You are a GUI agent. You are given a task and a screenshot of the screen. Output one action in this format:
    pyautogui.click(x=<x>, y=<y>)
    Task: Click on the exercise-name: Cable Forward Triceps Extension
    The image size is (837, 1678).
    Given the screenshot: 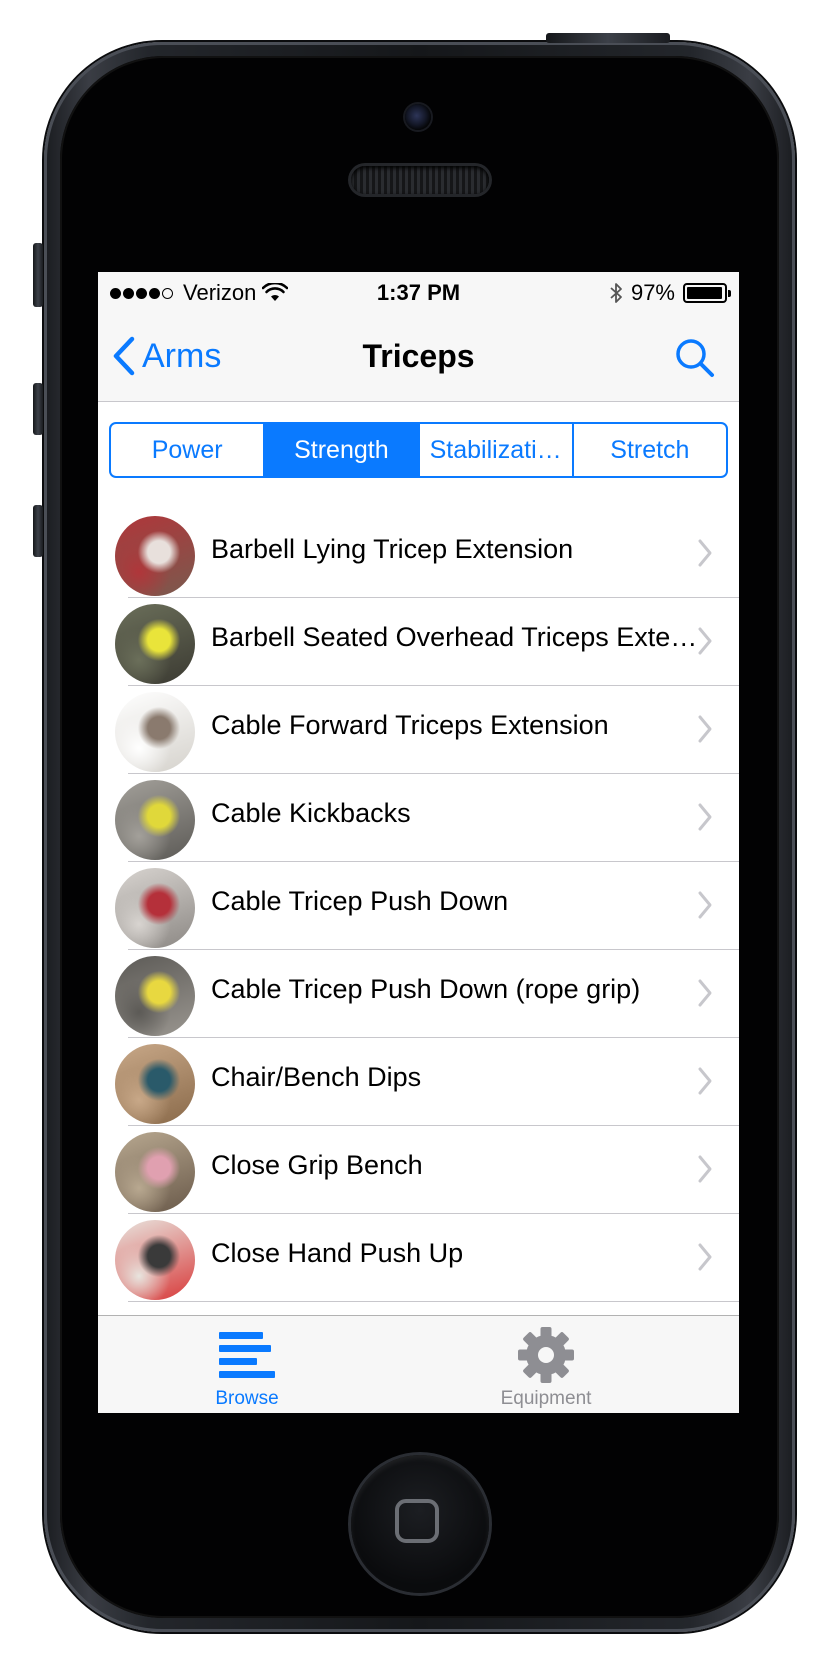 What is the action you would take?
    pyautogui.click(x=410, y=725)
    